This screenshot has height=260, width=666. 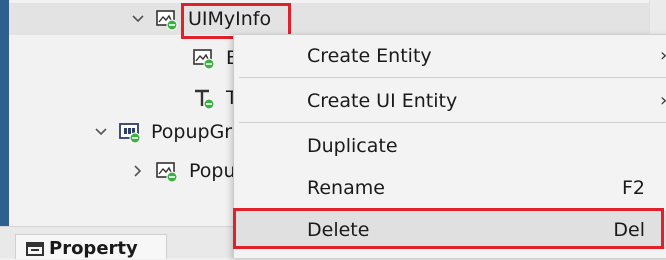 I want to click on menu-item-shortcut: F2, so click(x=633, y=188).